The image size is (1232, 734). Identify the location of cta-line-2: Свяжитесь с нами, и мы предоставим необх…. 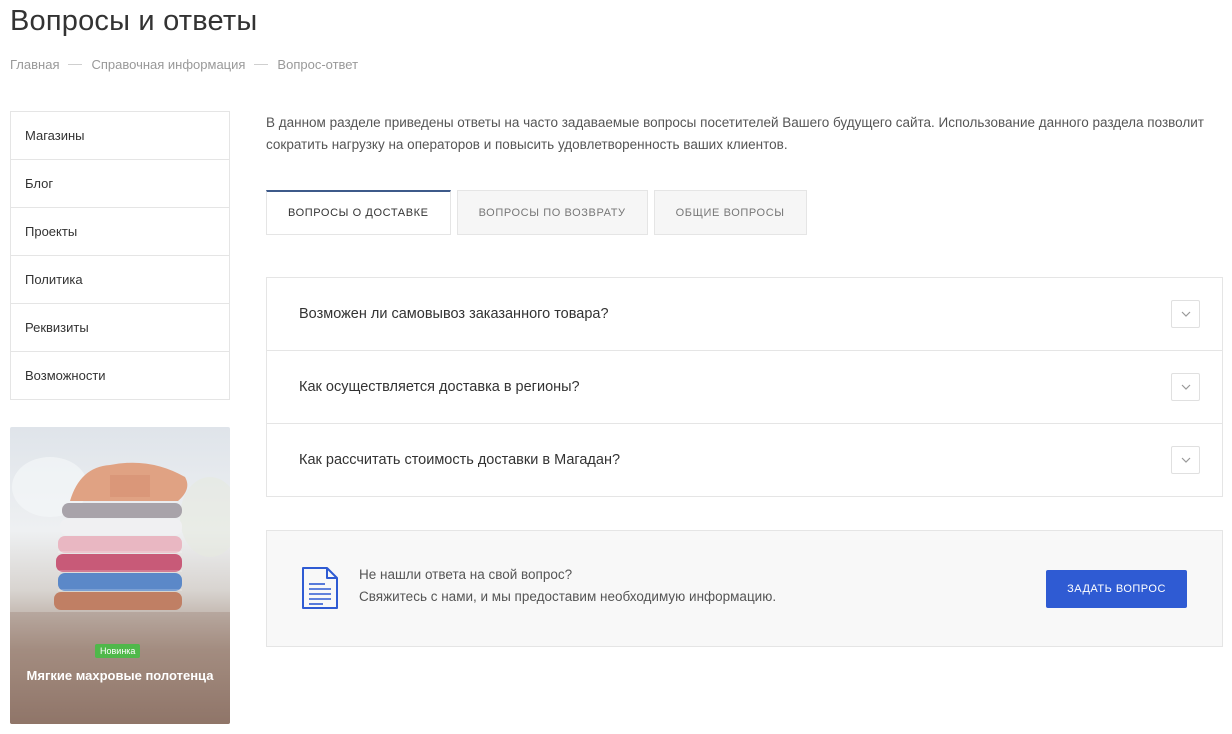
(568, 596).